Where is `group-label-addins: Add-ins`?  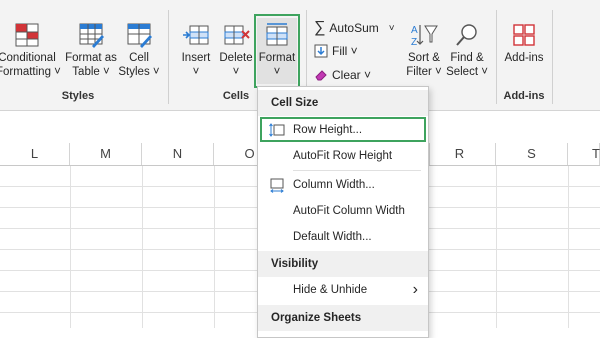 group-label-addins: Add-ins is located at coordinates (524, 96).